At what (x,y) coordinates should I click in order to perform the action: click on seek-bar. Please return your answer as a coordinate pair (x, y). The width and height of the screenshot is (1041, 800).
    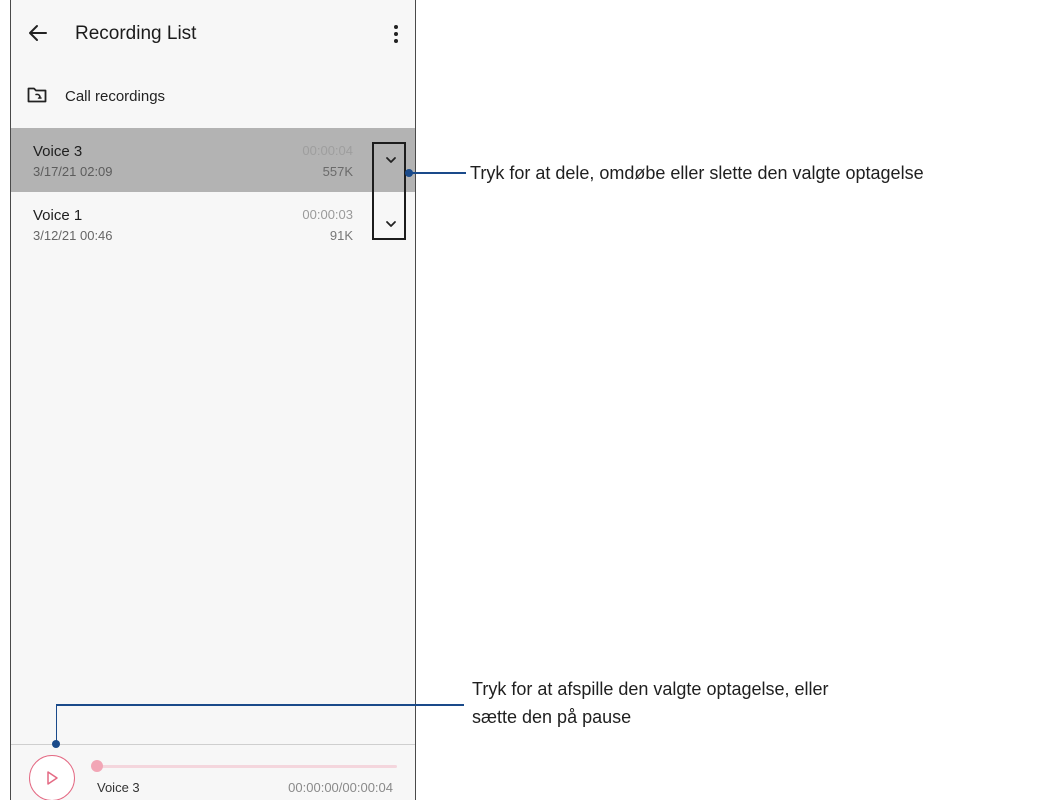
    Looking at the image, I should click on (247, 766).